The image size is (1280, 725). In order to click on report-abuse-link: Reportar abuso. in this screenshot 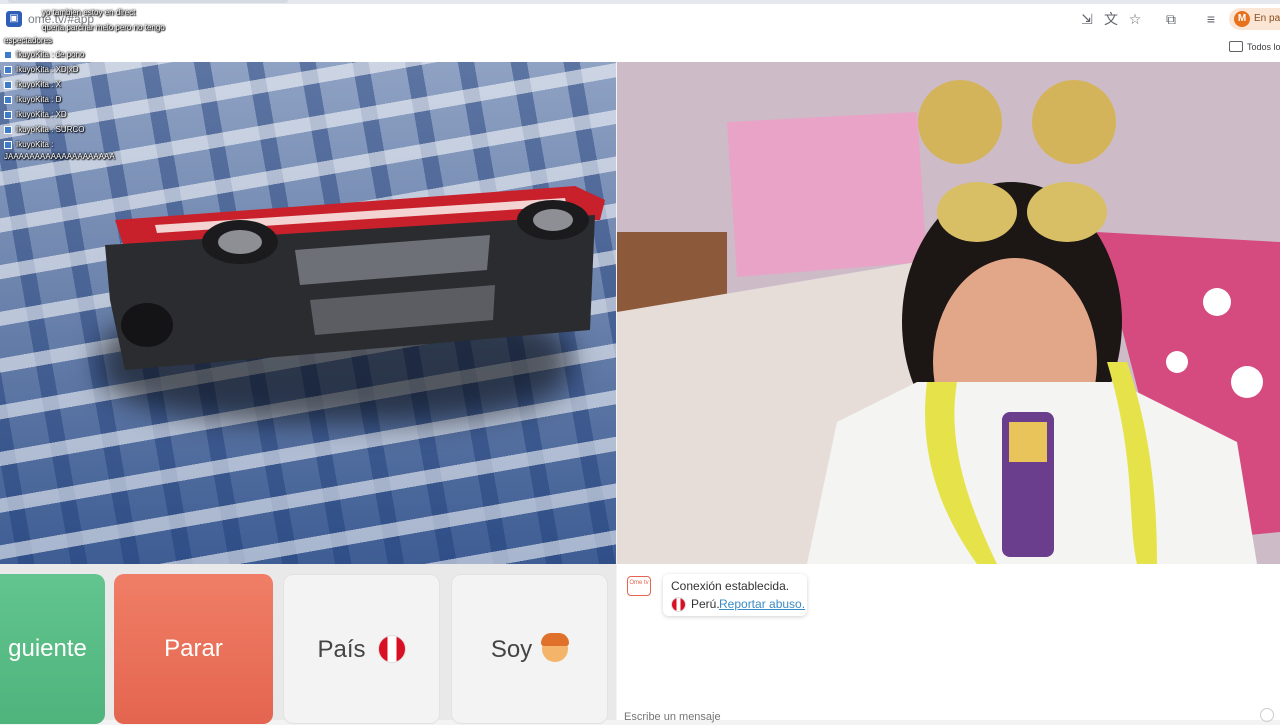, I will do `click(762, 604)`.